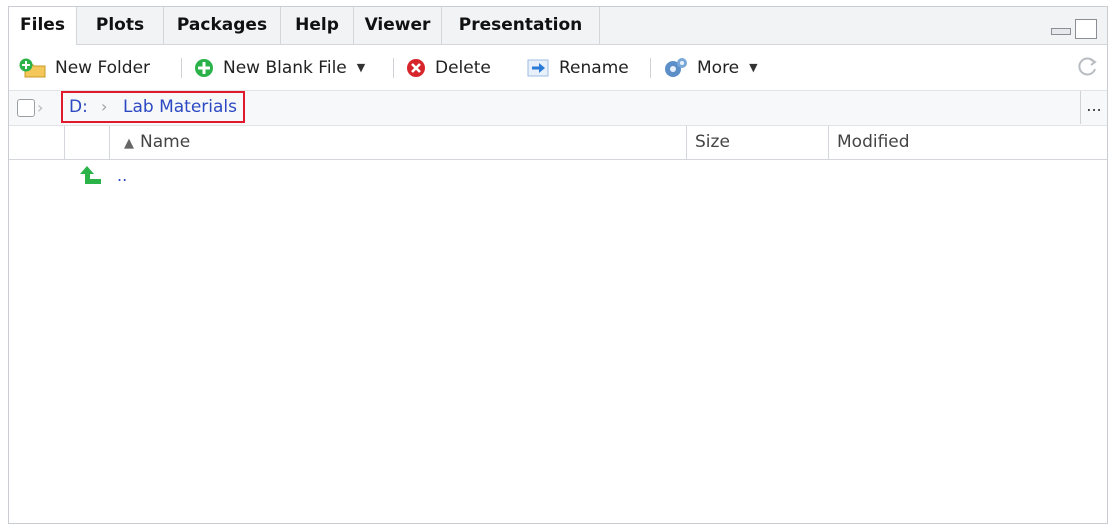 The height and width of the screenshot is (527, 1114). Describe the element at coordinates (317, 25) in the screenshot. I see `tab-help: Help` at that location.